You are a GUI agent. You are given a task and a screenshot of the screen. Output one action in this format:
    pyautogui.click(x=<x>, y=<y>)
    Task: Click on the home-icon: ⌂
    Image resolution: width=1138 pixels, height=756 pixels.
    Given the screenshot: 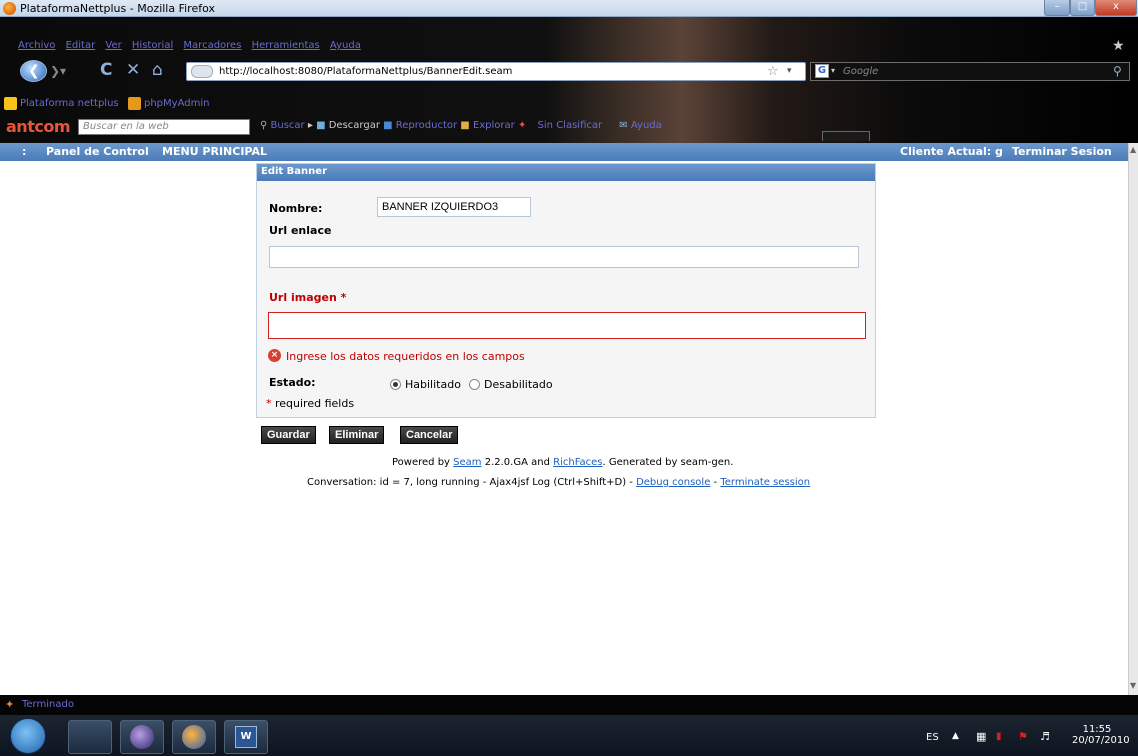 What is the action you would take?
    pyautogui.click(x=157, y=70)
    